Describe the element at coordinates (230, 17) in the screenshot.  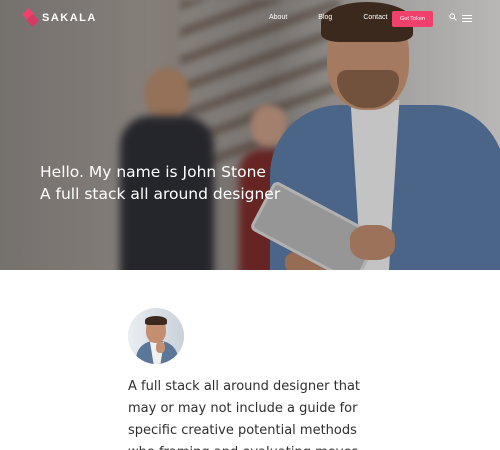
I see `nav-item-home` at that location.